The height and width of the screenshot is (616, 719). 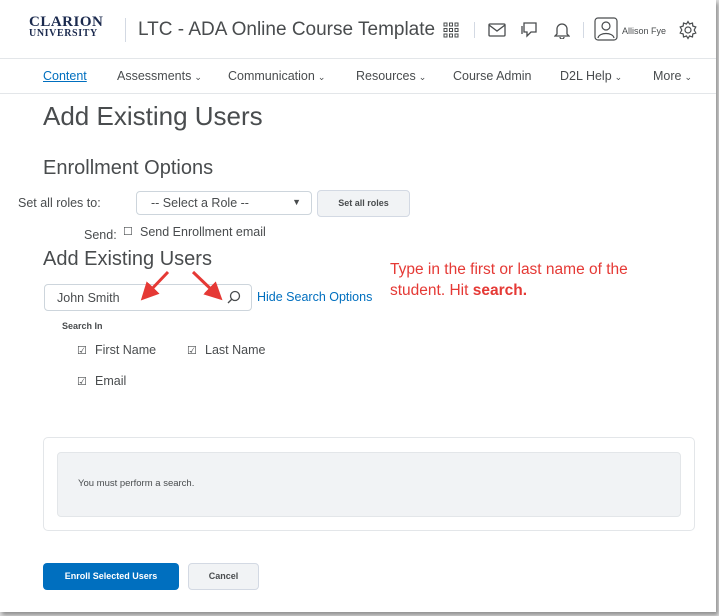 What do you see at coordinates (234, 298) in the screenshot?
I see `search-icon` at bounding box center [234, 298].